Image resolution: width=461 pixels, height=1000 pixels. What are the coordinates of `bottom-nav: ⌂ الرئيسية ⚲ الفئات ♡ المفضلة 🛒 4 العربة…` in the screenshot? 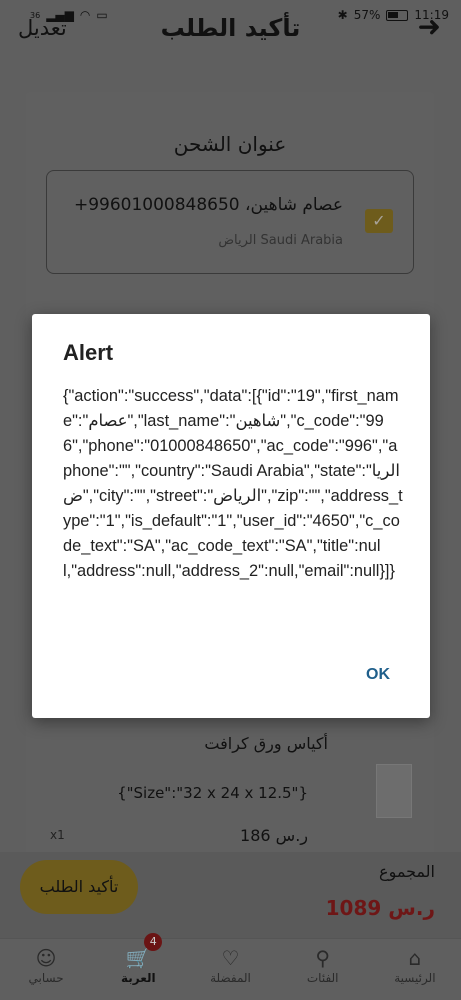 It's located at (230, 966).